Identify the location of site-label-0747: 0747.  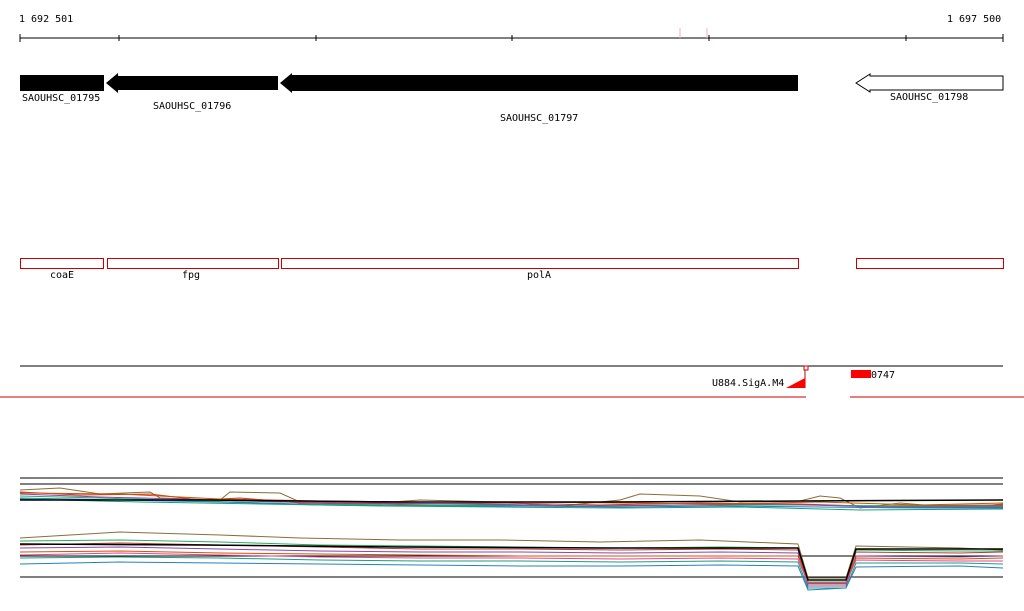
(883, 375).